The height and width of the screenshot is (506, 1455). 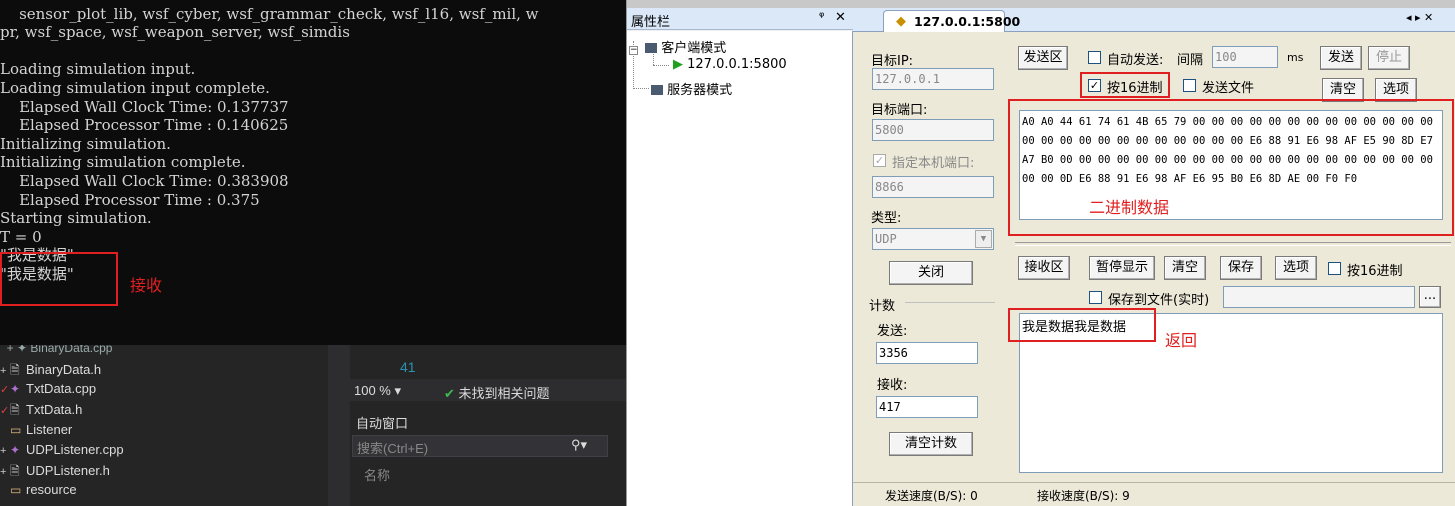 What do you see at coordinates (1095, 297) in the screenshot?
I see `save-to-file-checkbox` at bounding box center [1095, 297].